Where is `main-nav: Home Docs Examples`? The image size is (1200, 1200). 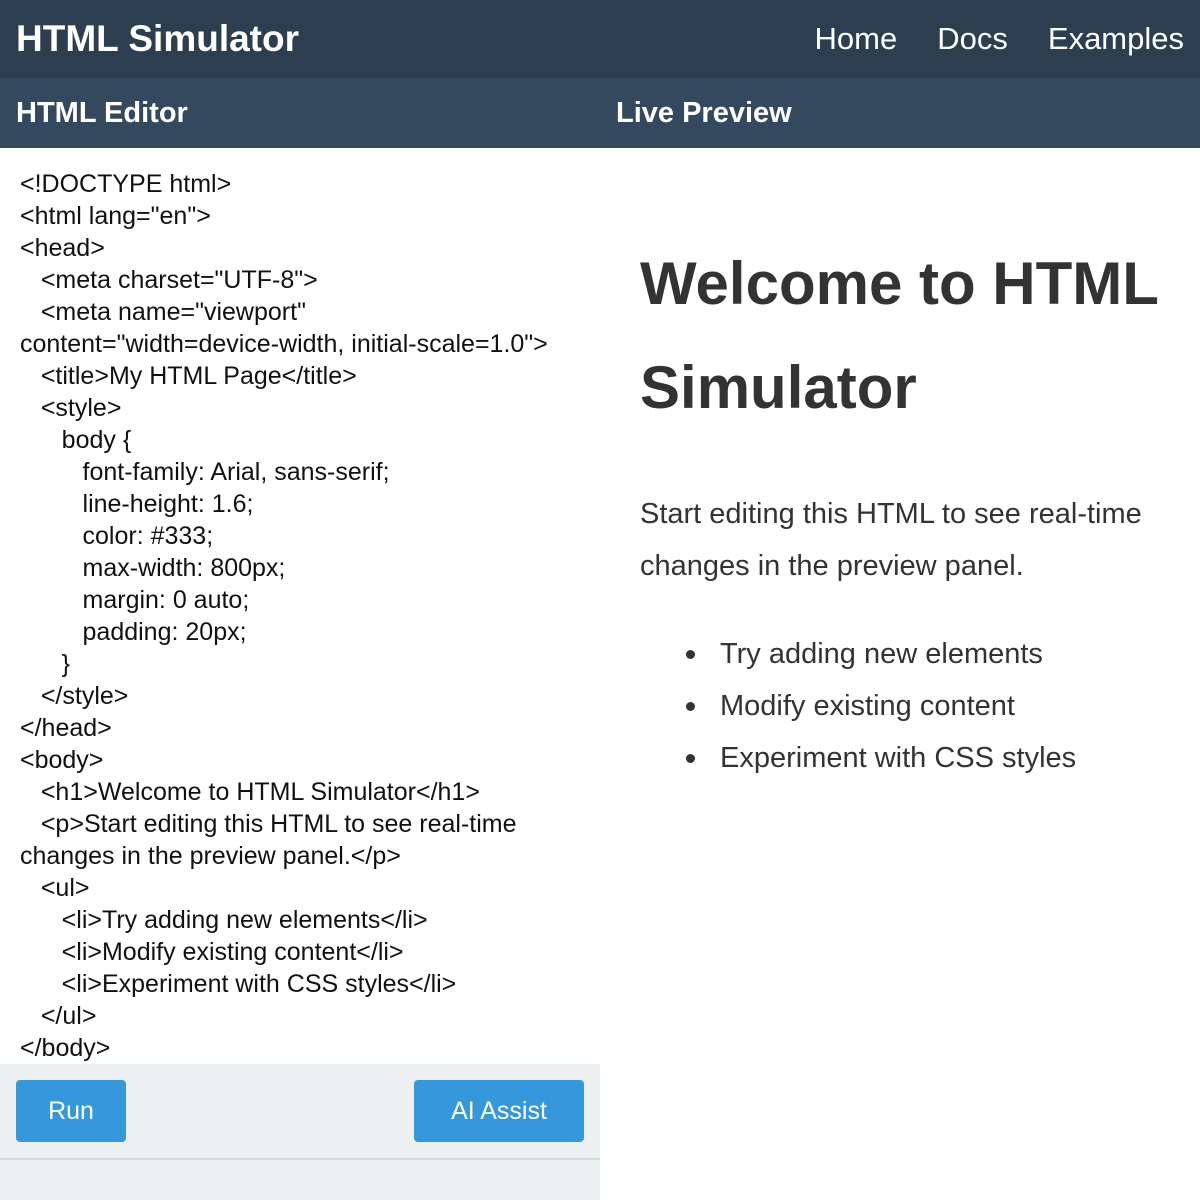
main-nav: Home Docs Examples is located at coordinates (999, 39).